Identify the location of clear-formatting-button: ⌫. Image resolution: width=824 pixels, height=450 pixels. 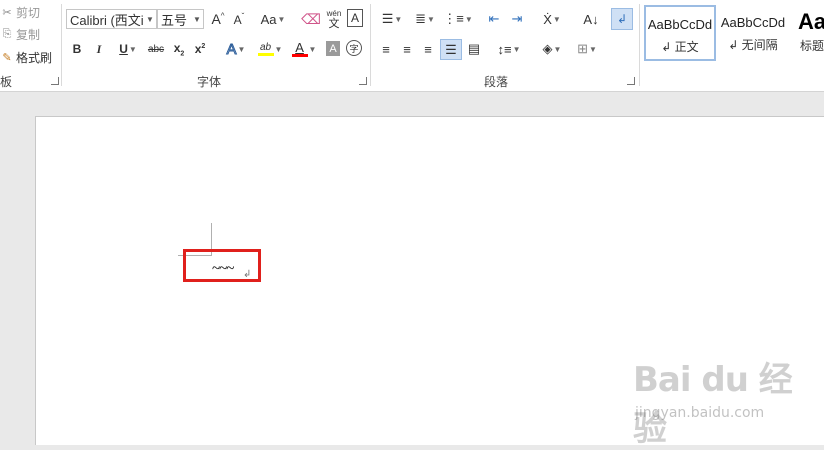
(311, 19).